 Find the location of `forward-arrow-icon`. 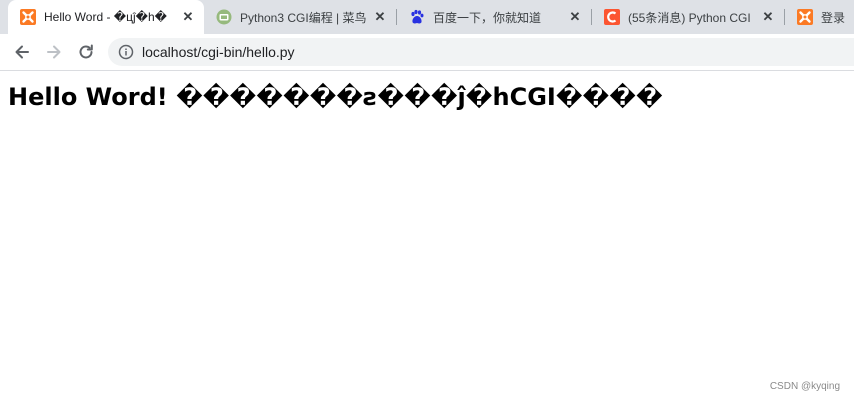

forward-arrow-icon is located at coordinates (54, 52).